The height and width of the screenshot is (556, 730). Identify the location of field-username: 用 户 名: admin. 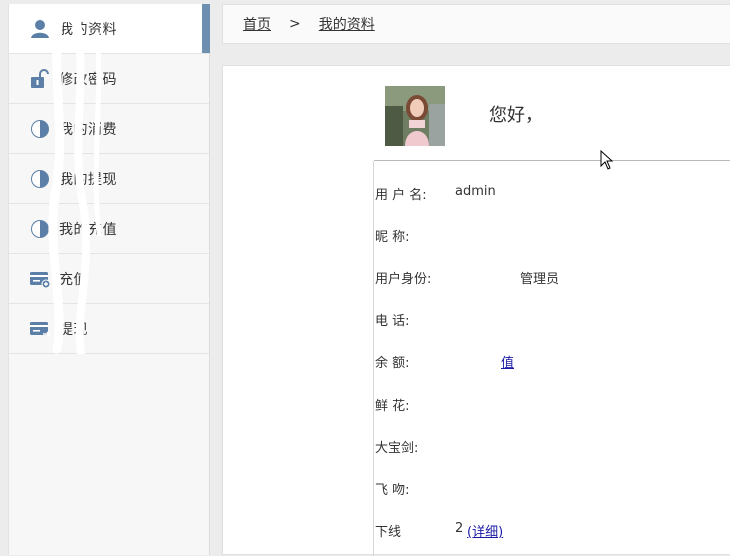
(435, 193).